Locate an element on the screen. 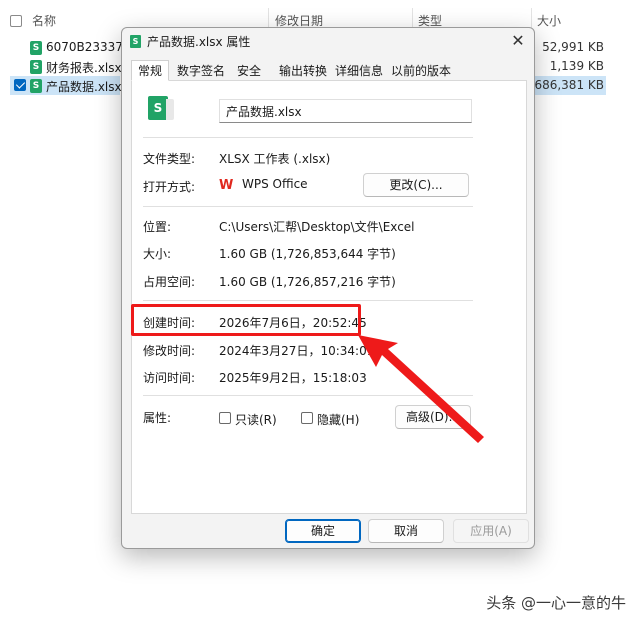  dialog-title: 产品数据.xlsx 属性 is located at coordinates (199, 42).